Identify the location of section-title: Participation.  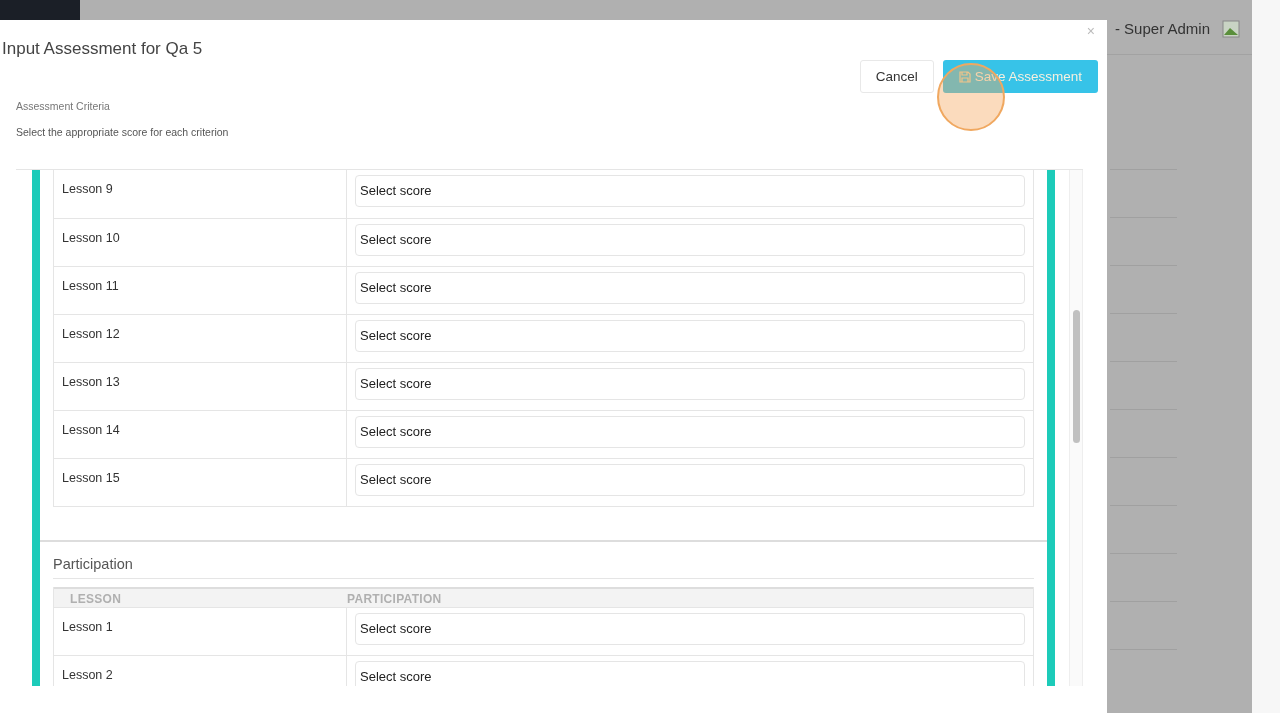
(93, 563).